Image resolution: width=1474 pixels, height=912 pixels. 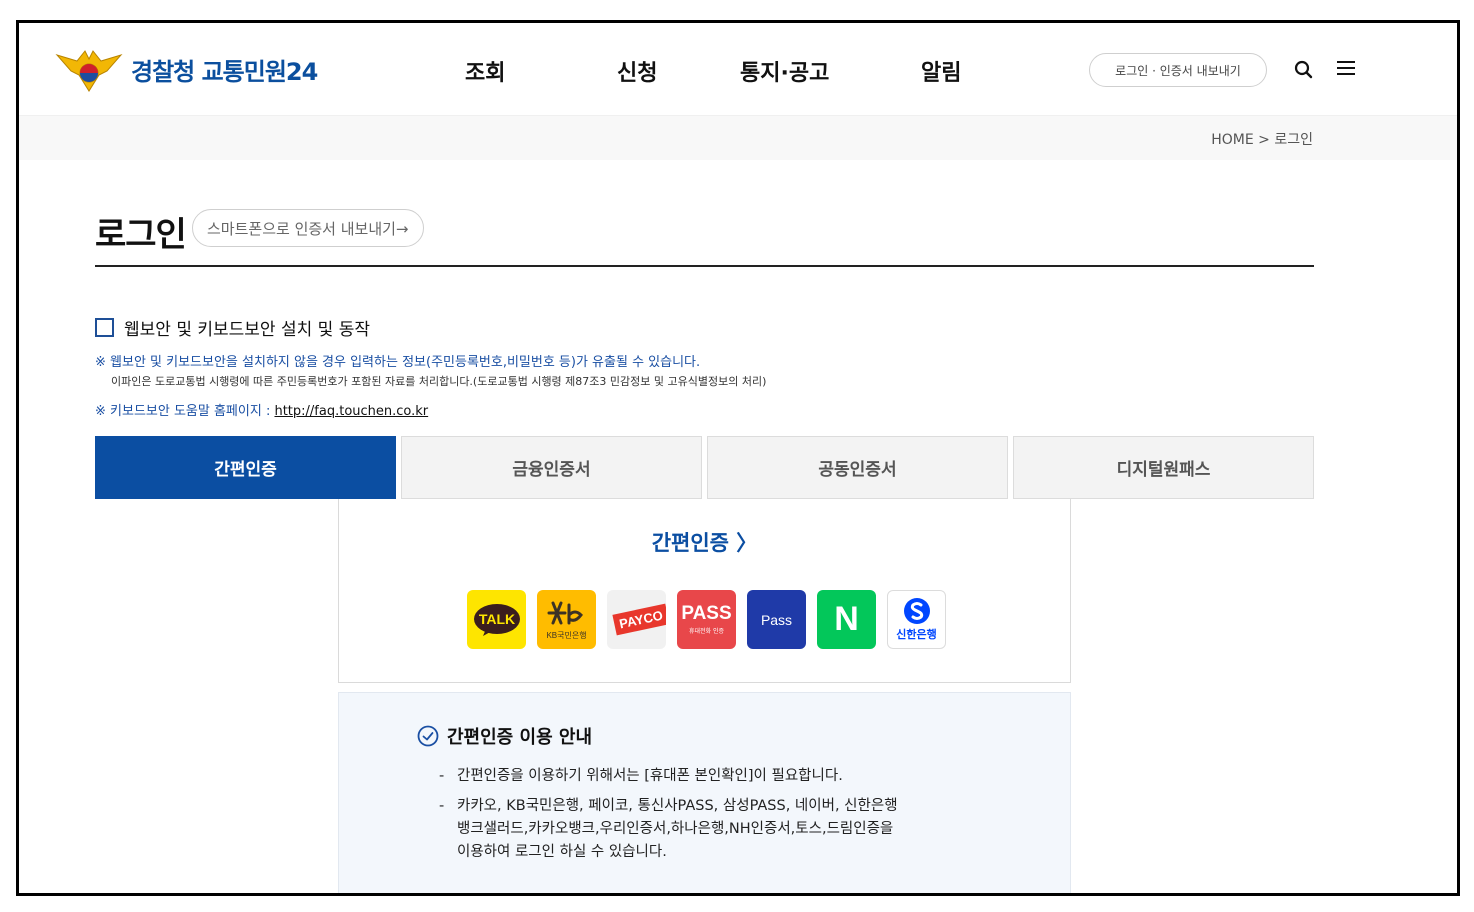 I want to click on nav-item-notice: 통지·공고, so click(x=784, y=71).